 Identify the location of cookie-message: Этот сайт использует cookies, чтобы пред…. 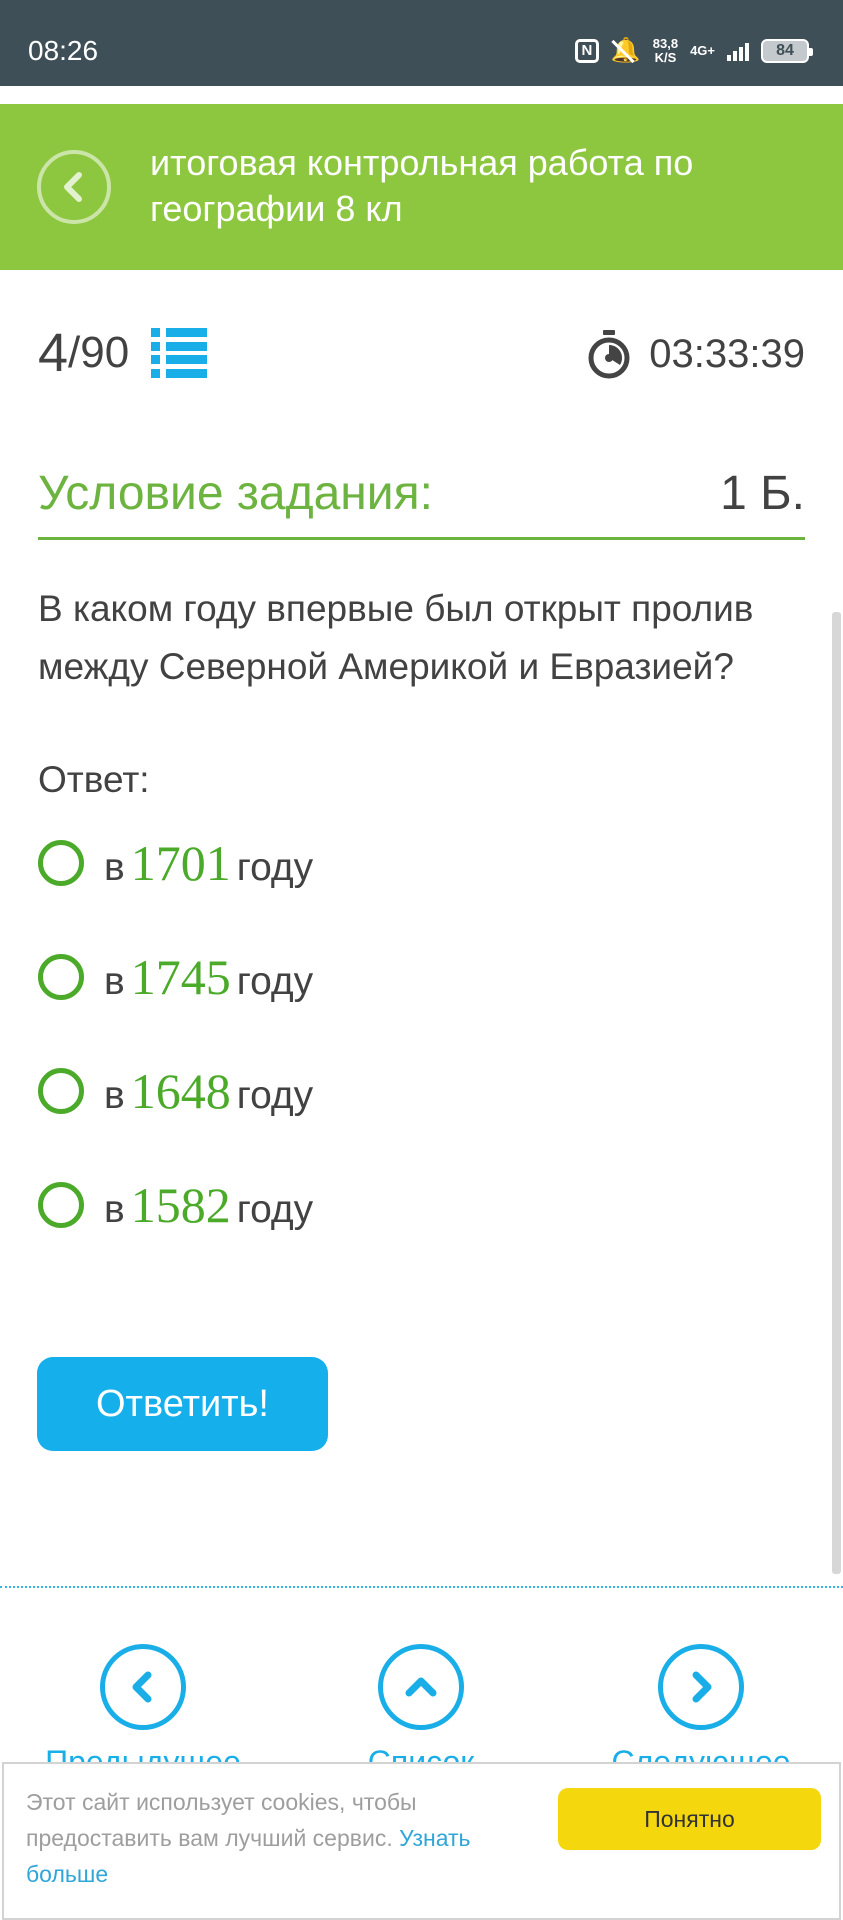
(221, 1820).